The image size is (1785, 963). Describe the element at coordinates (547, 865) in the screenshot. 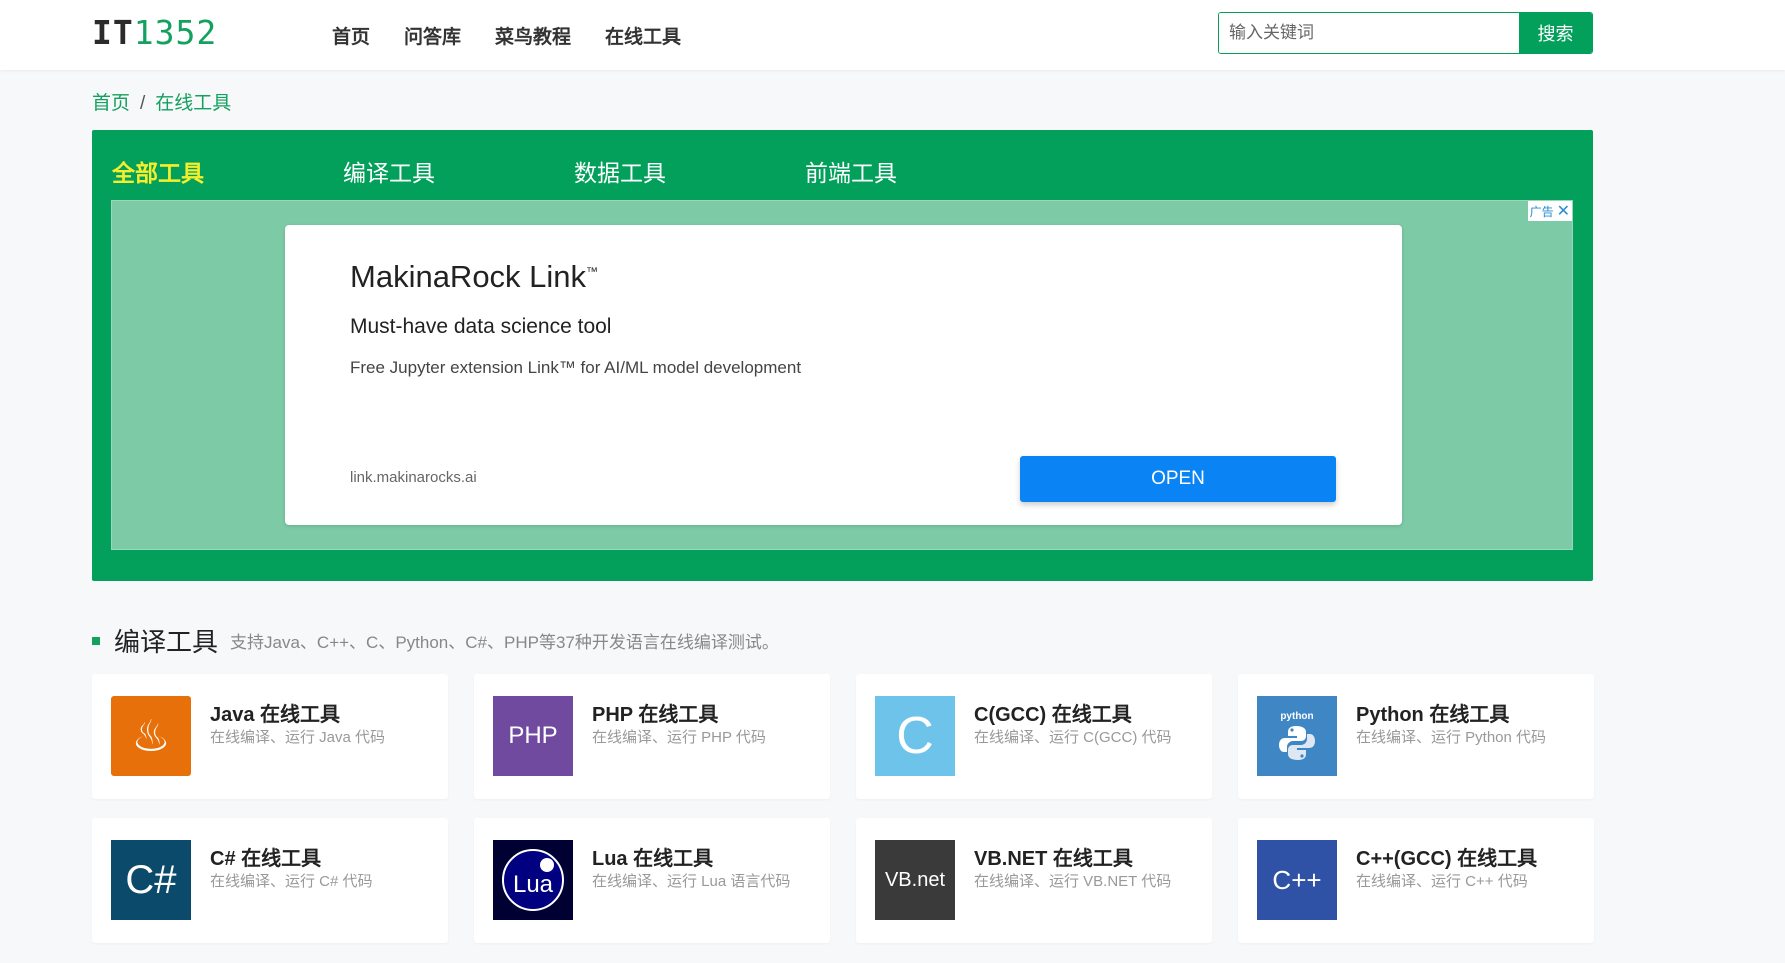

I see `lua-moon` at that location.